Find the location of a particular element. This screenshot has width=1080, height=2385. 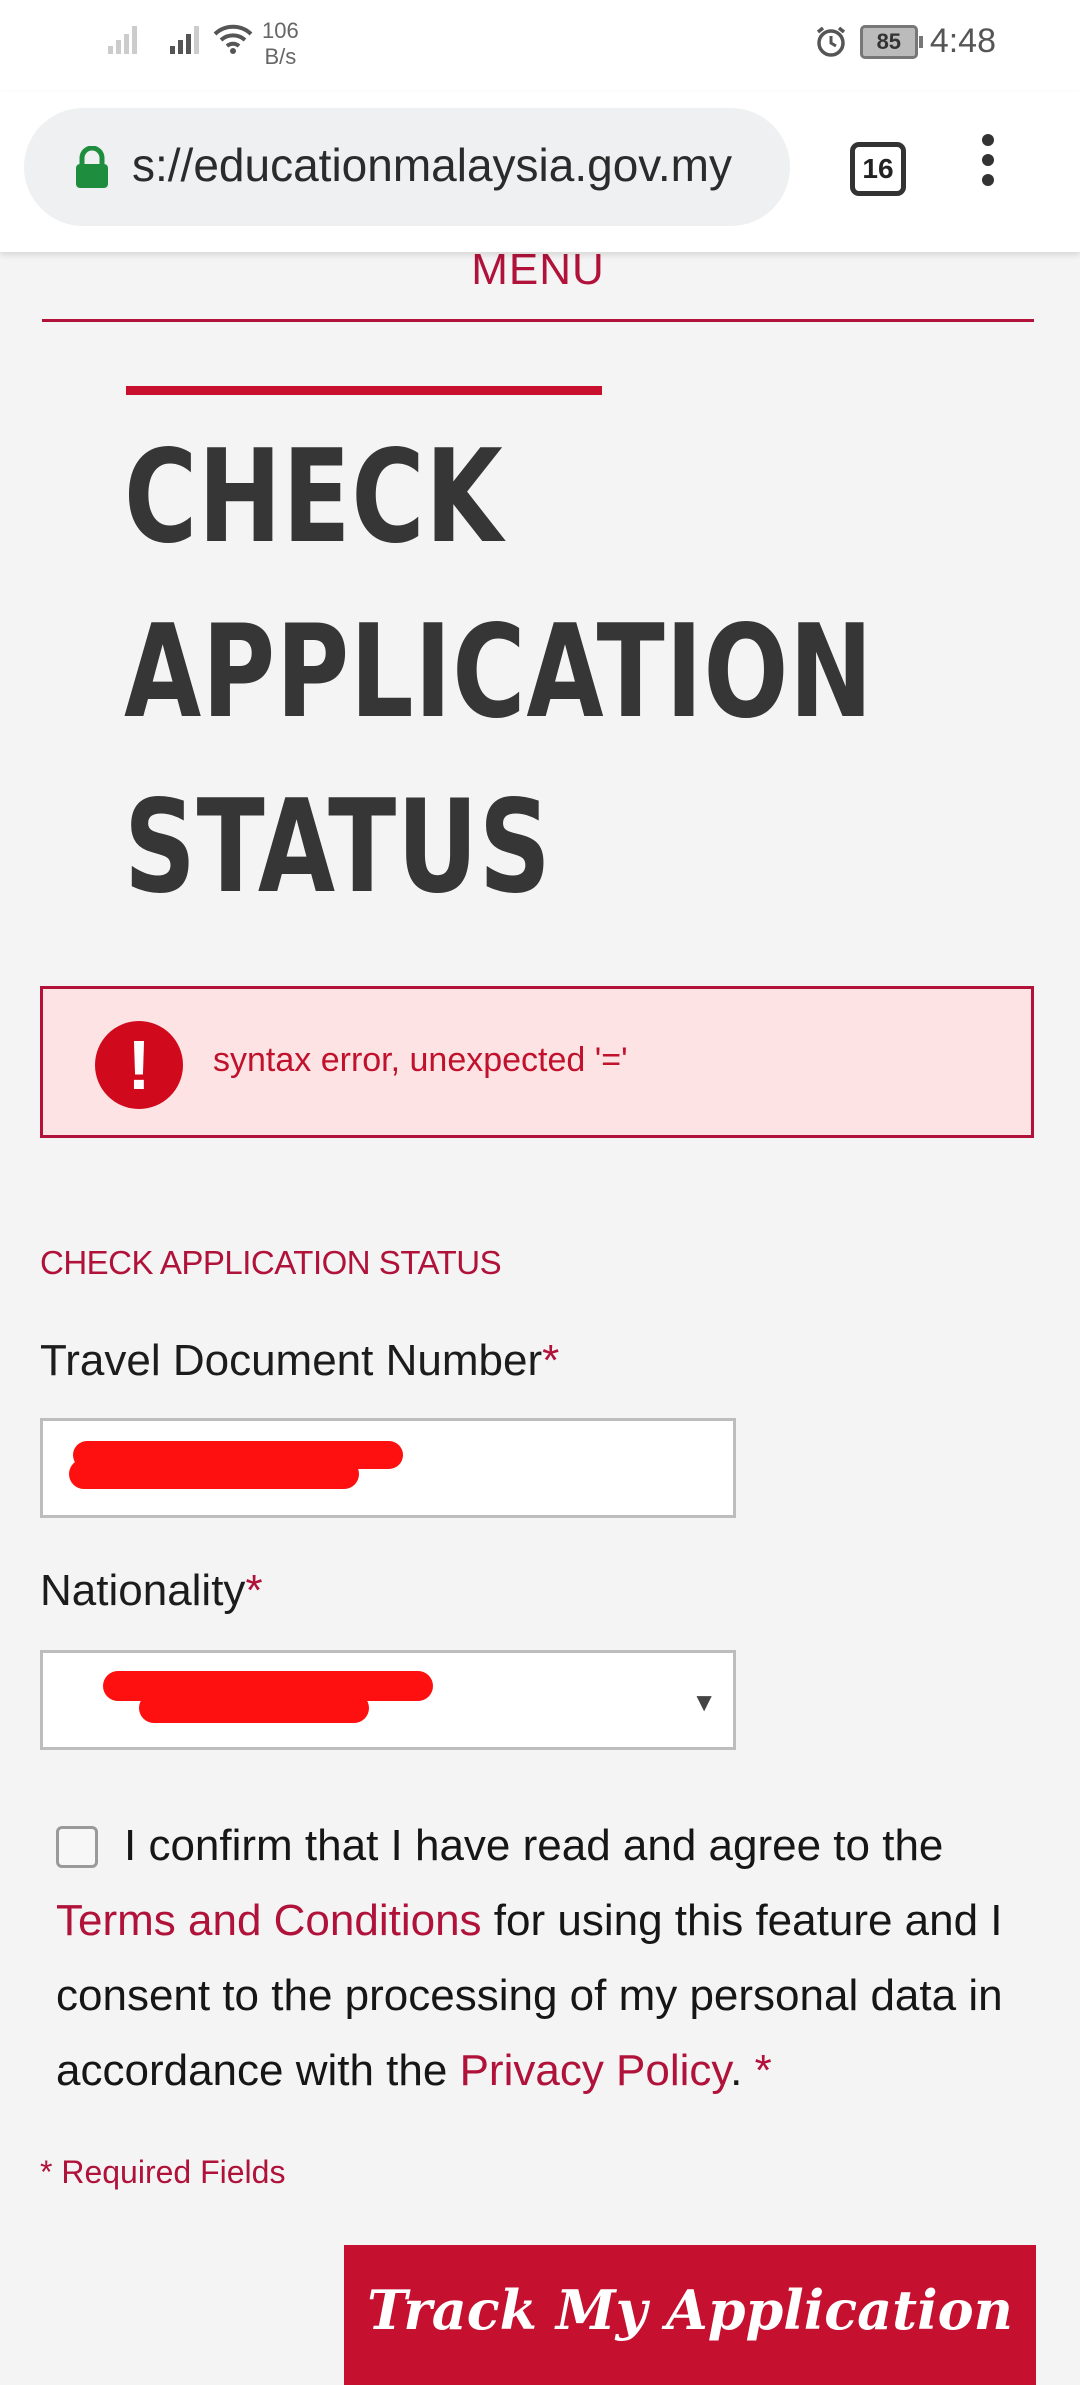

nationality-select: ▼ is located at coordinates (388, 1700).